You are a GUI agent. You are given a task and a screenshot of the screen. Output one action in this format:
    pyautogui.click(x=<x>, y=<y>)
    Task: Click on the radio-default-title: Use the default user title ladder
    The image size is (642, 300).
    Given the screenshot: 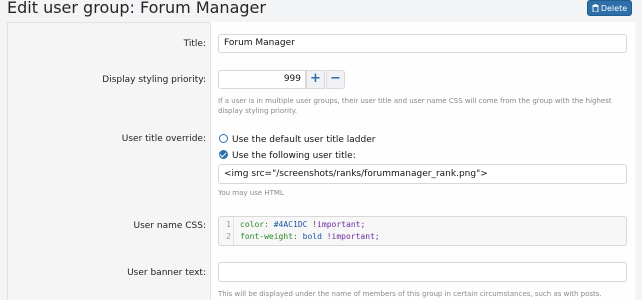 What is the action you would take?
    pyautogui.click(x=297, y=139)
    